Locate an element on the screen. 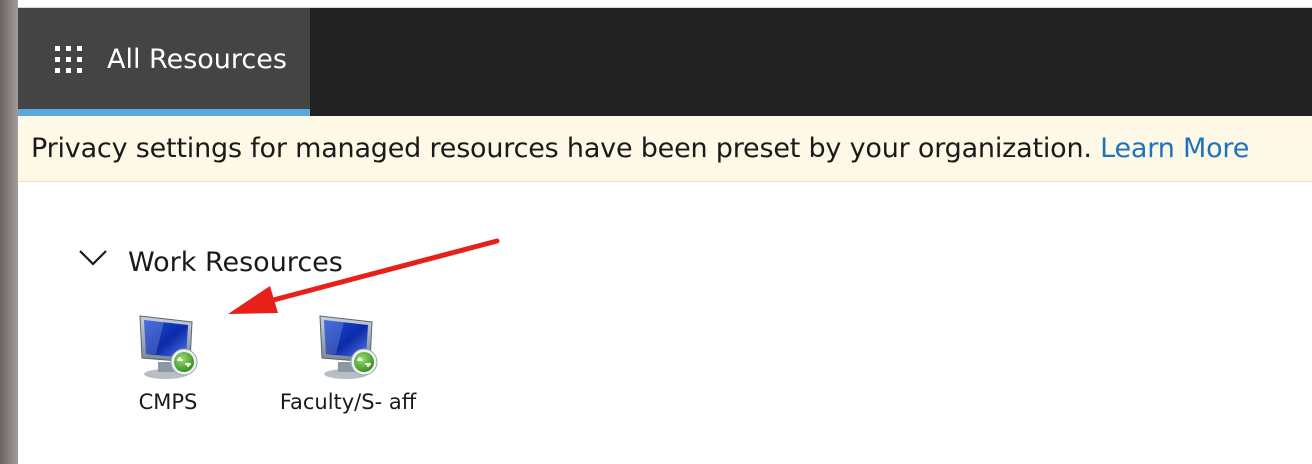 This screenshot has height=464, width=1312. resource-label: CMPS is located at coordinates (168, 402).